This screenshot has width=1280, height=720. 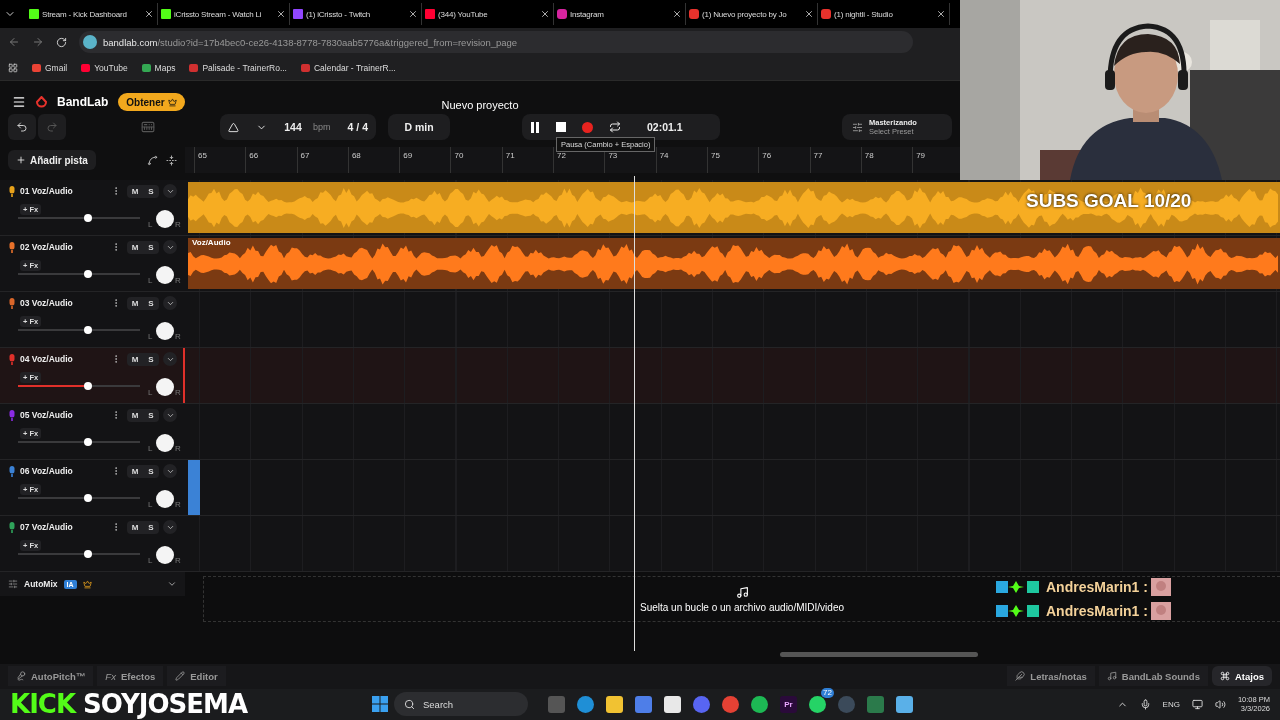 I want to click on metronome-icon, so click(x=233, y=127).